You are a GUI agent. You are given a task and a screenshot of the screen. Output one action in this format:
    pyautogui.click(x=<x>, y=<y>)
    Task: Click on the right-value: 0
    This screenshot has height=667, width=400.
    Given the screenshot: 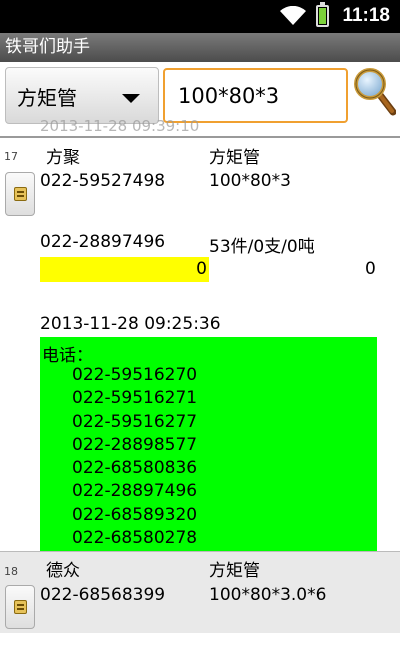 What is the action you would take?
    pyautogui.click(x=370, y=269)
    